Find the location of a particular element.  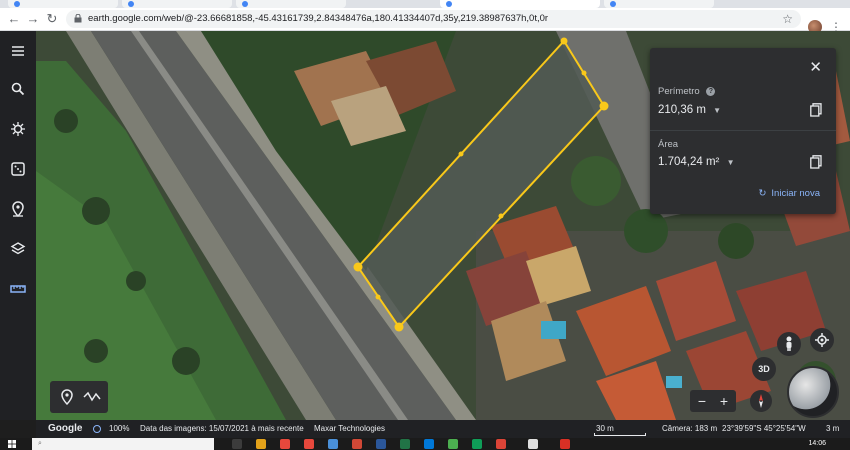

zoom-control: − + is located at coordinates (713, 401).